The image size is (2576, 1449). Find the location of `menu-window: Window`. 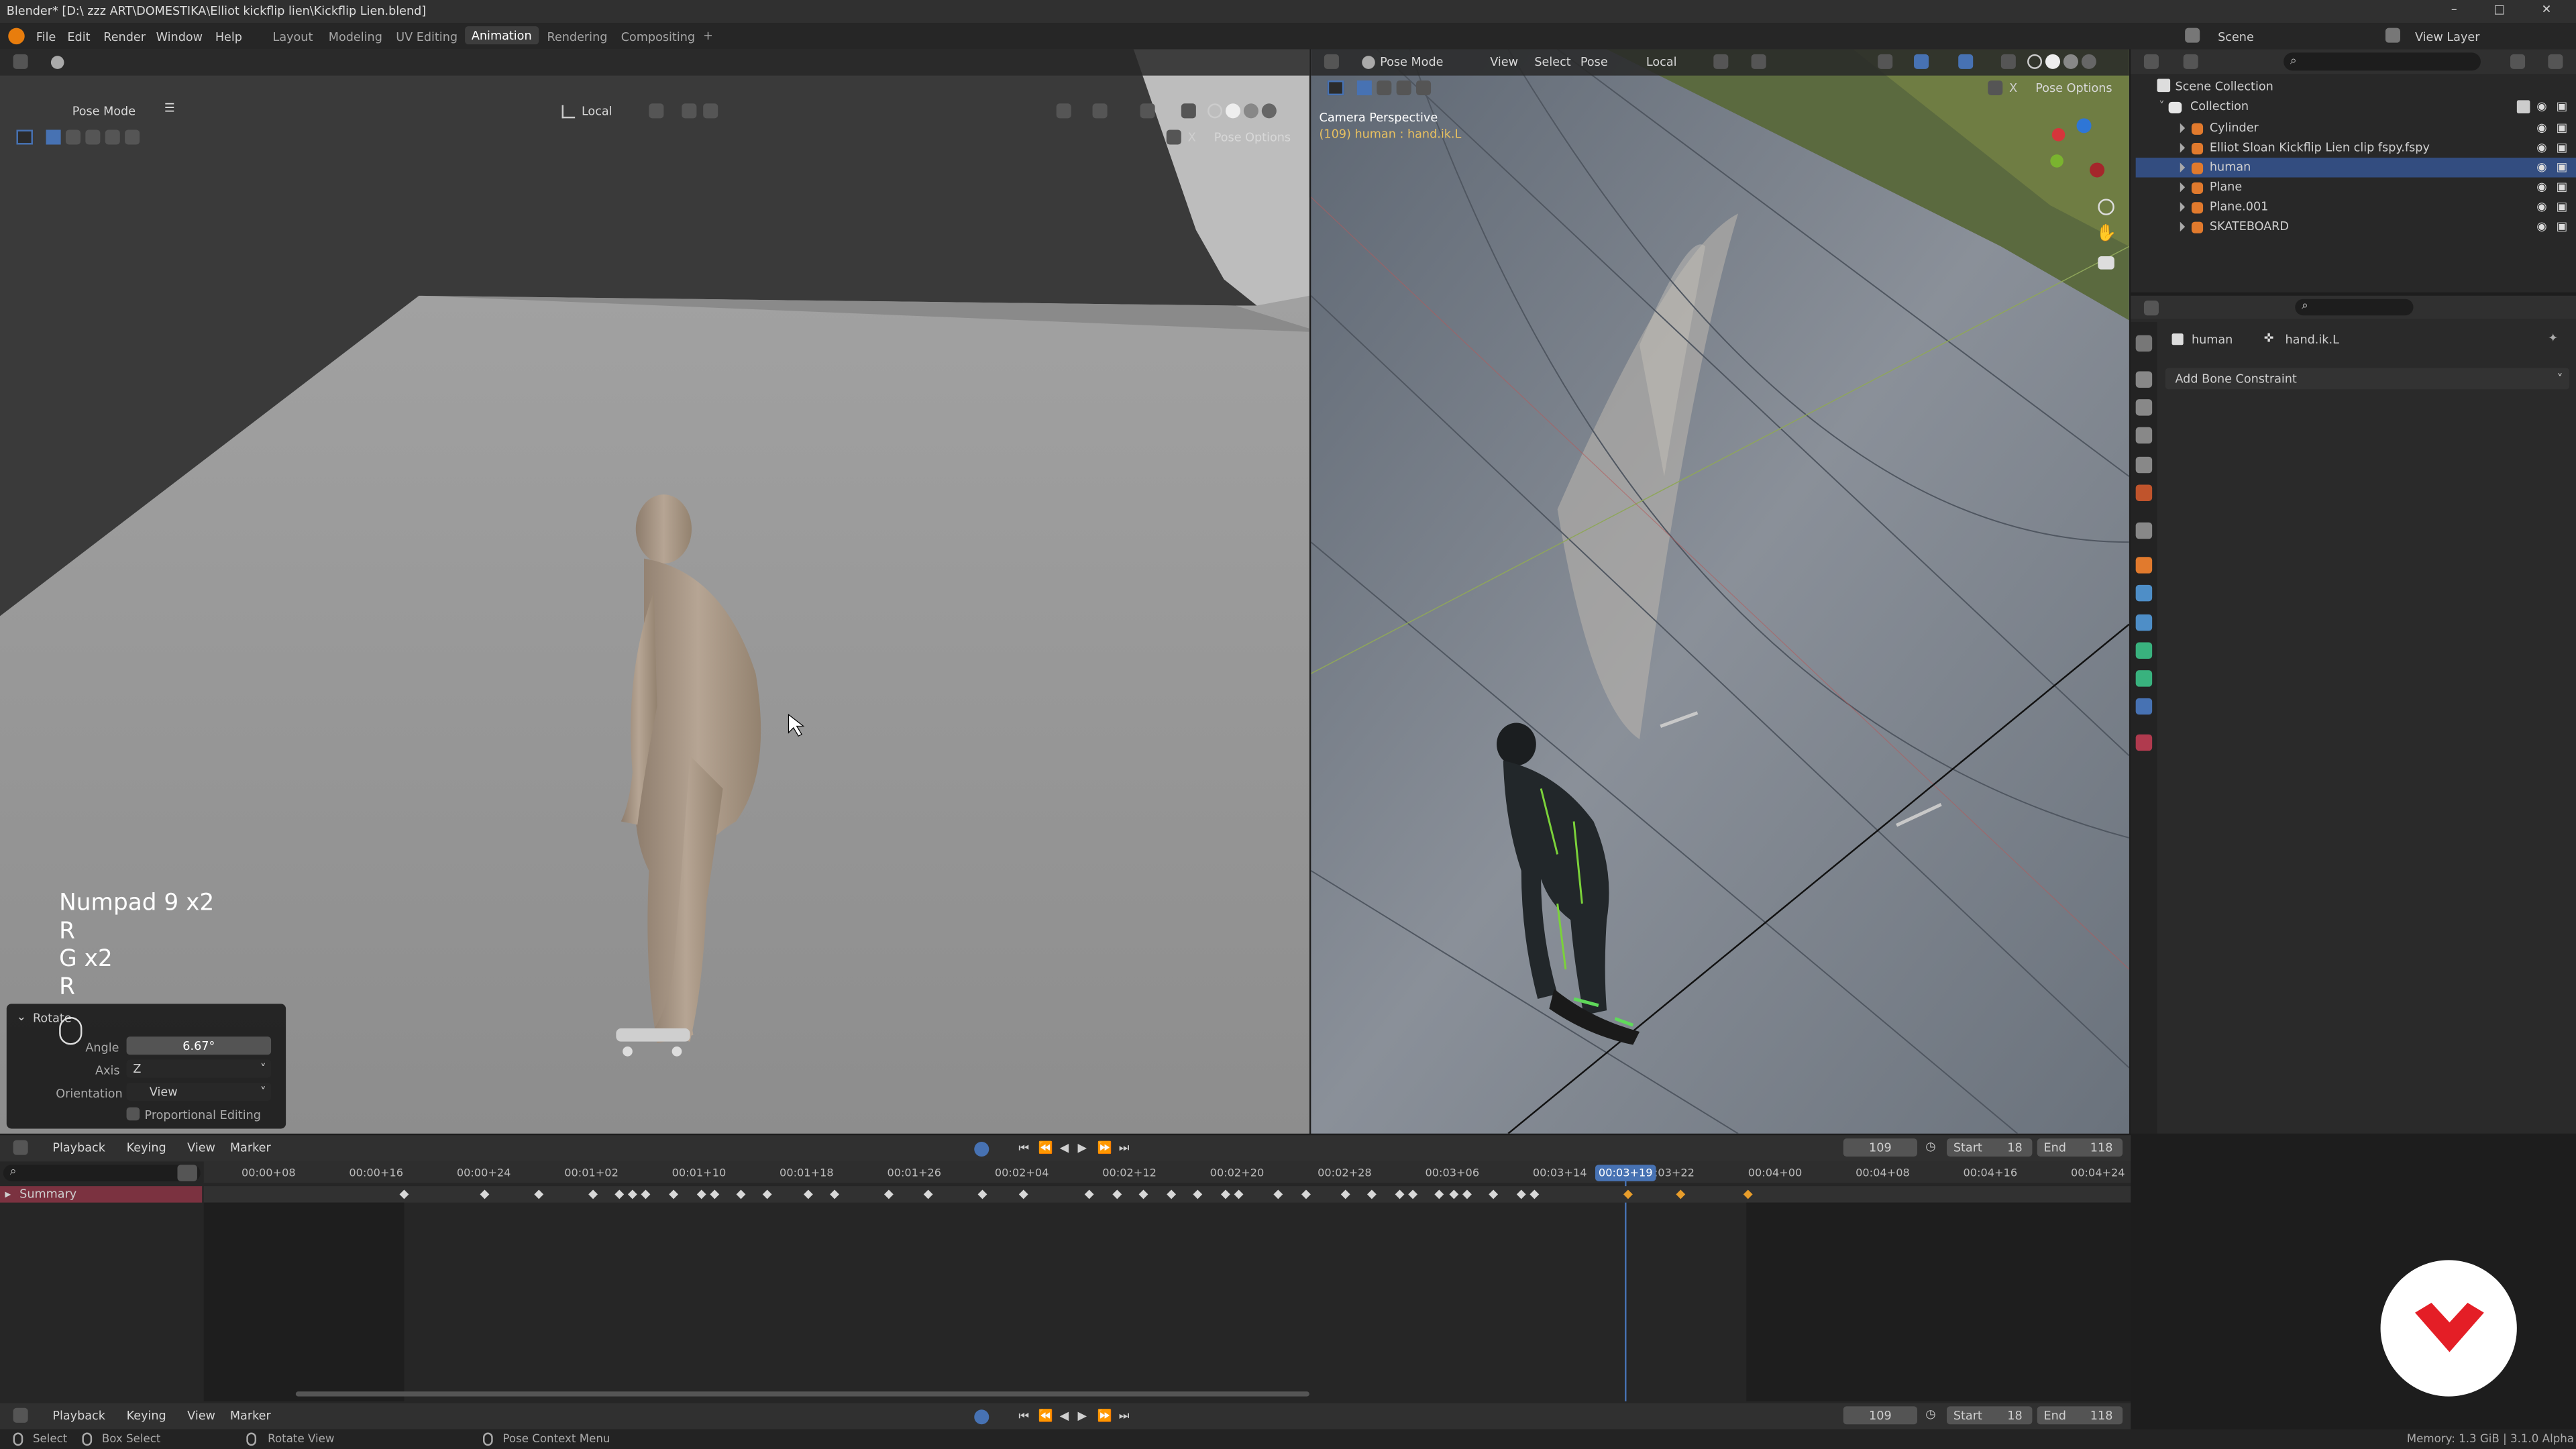

menu-window: Window is located at coordinates (179, 37).